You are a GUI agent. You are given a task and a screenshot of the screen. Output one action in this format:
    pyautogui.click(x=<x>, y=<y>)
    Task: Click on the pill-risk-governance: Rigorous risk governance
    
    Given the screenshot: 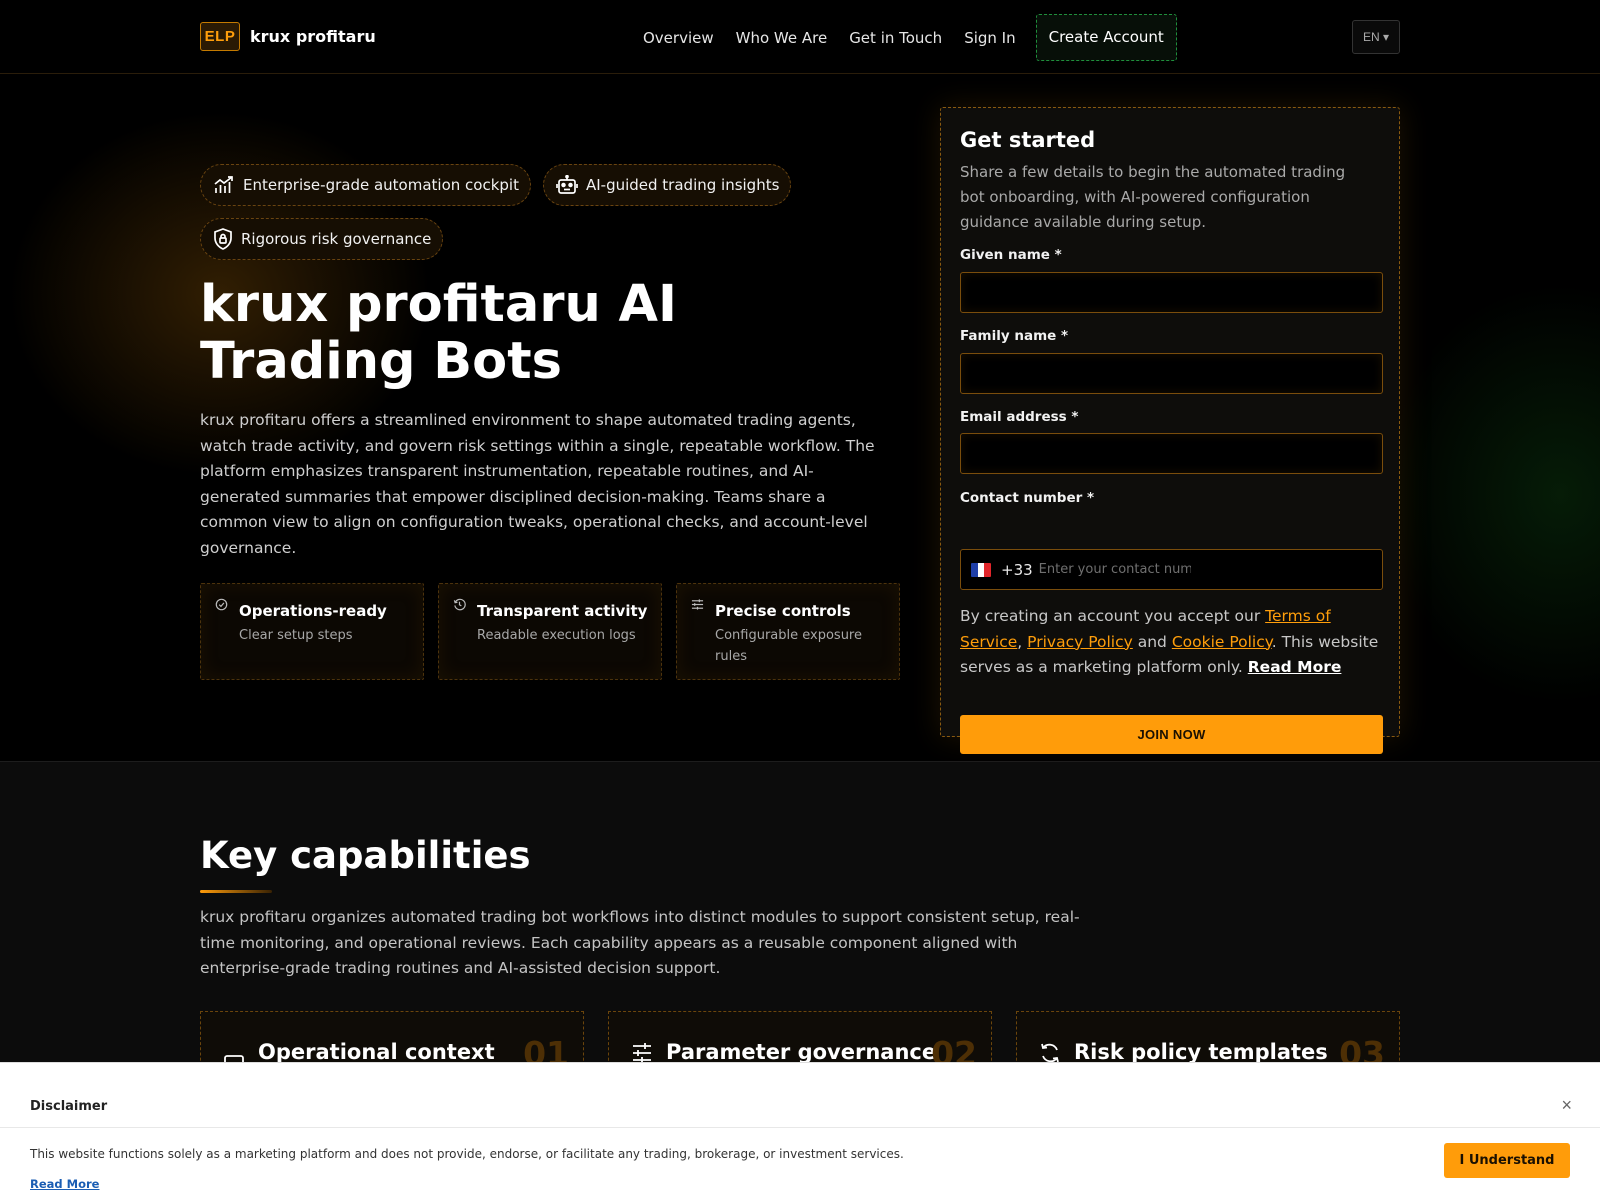 What is the action you would take?
    pyautogui.click(x=322, y=239)
    